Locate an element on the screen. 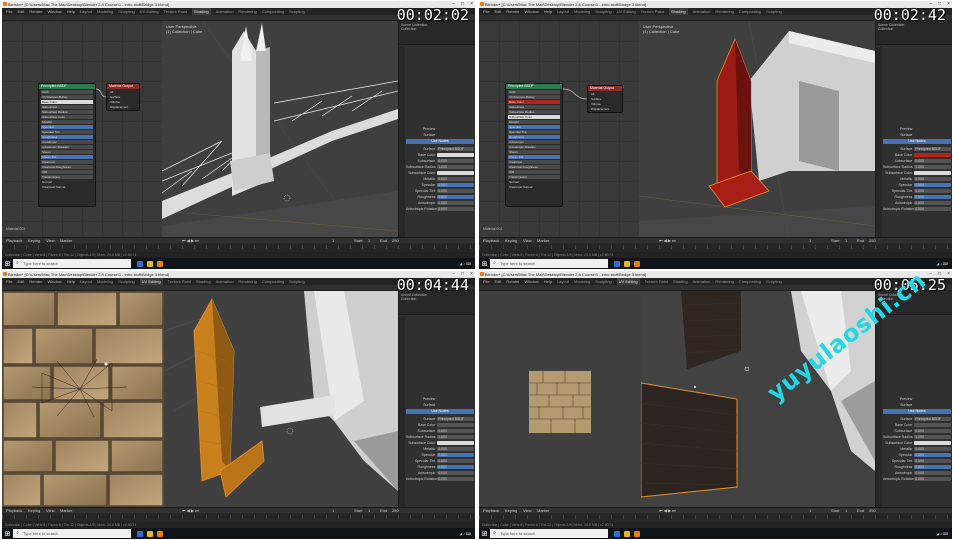 The image size is (953, 540). tab-shading: Shading is located at coordinates (678, 11).